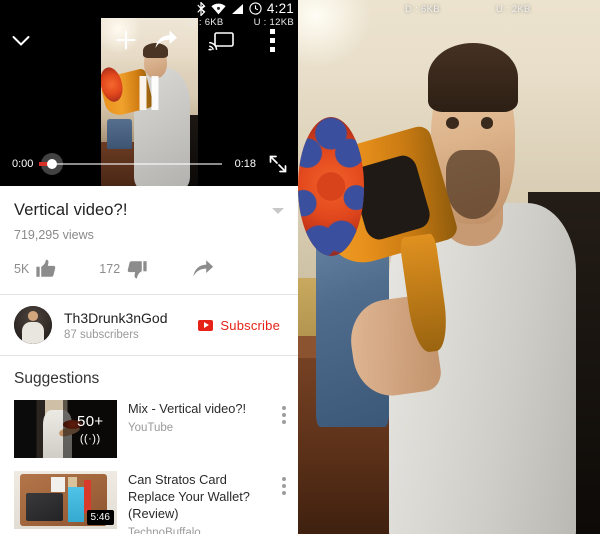  Describe the element at coordinates (58, 484) in the screenshot. I see `thumbnail-card-white` at that location.